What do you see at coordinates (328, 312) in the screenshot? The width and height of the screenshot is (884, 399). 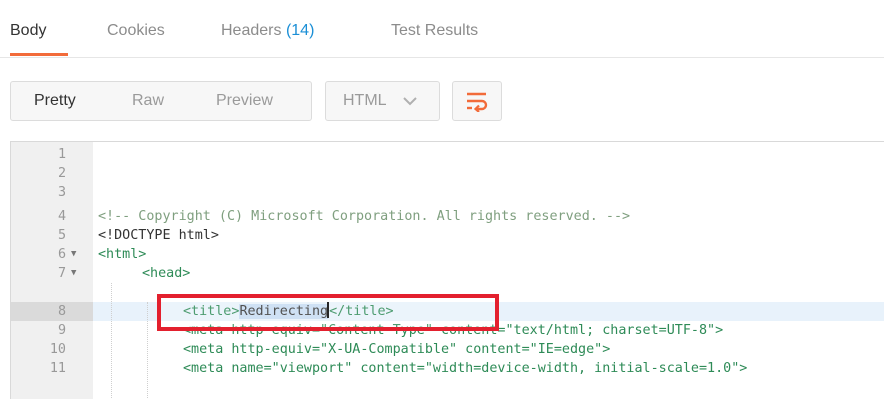 I see `highlight-annotation-box` at bounding box center [328, 312].